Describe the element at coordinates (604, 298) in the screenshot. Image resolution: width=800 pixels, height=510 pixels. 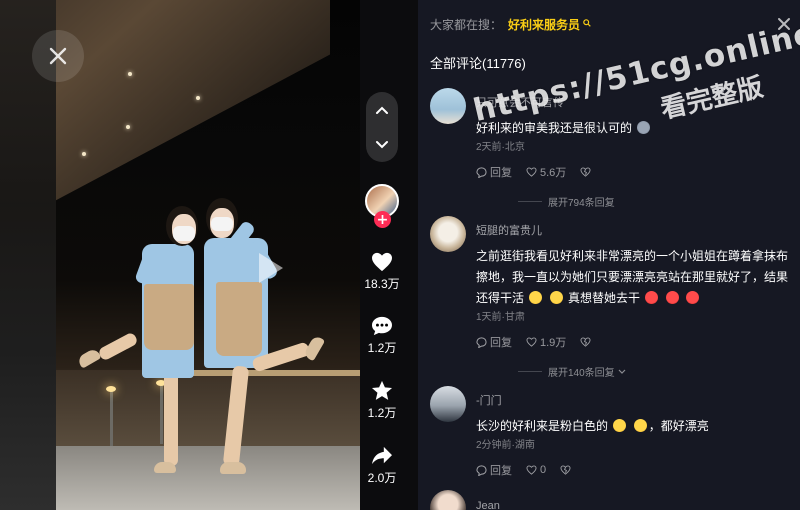
I see `comment-text-content: 真想替她去干` at that location.